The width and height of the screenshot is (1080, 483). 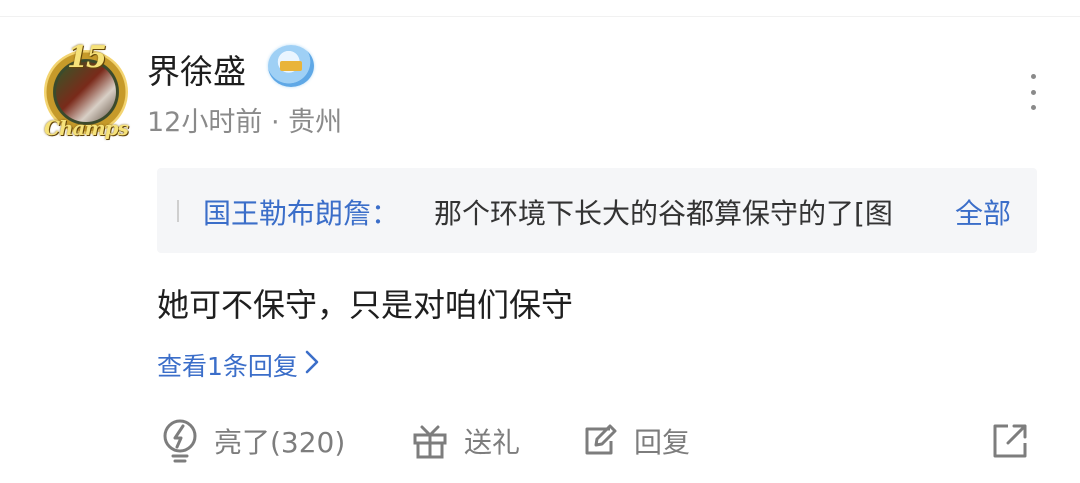 What do you see at coordinates (923, 210) in the screenshot?
I see `quote-fade` at bounding box center [923, 210].